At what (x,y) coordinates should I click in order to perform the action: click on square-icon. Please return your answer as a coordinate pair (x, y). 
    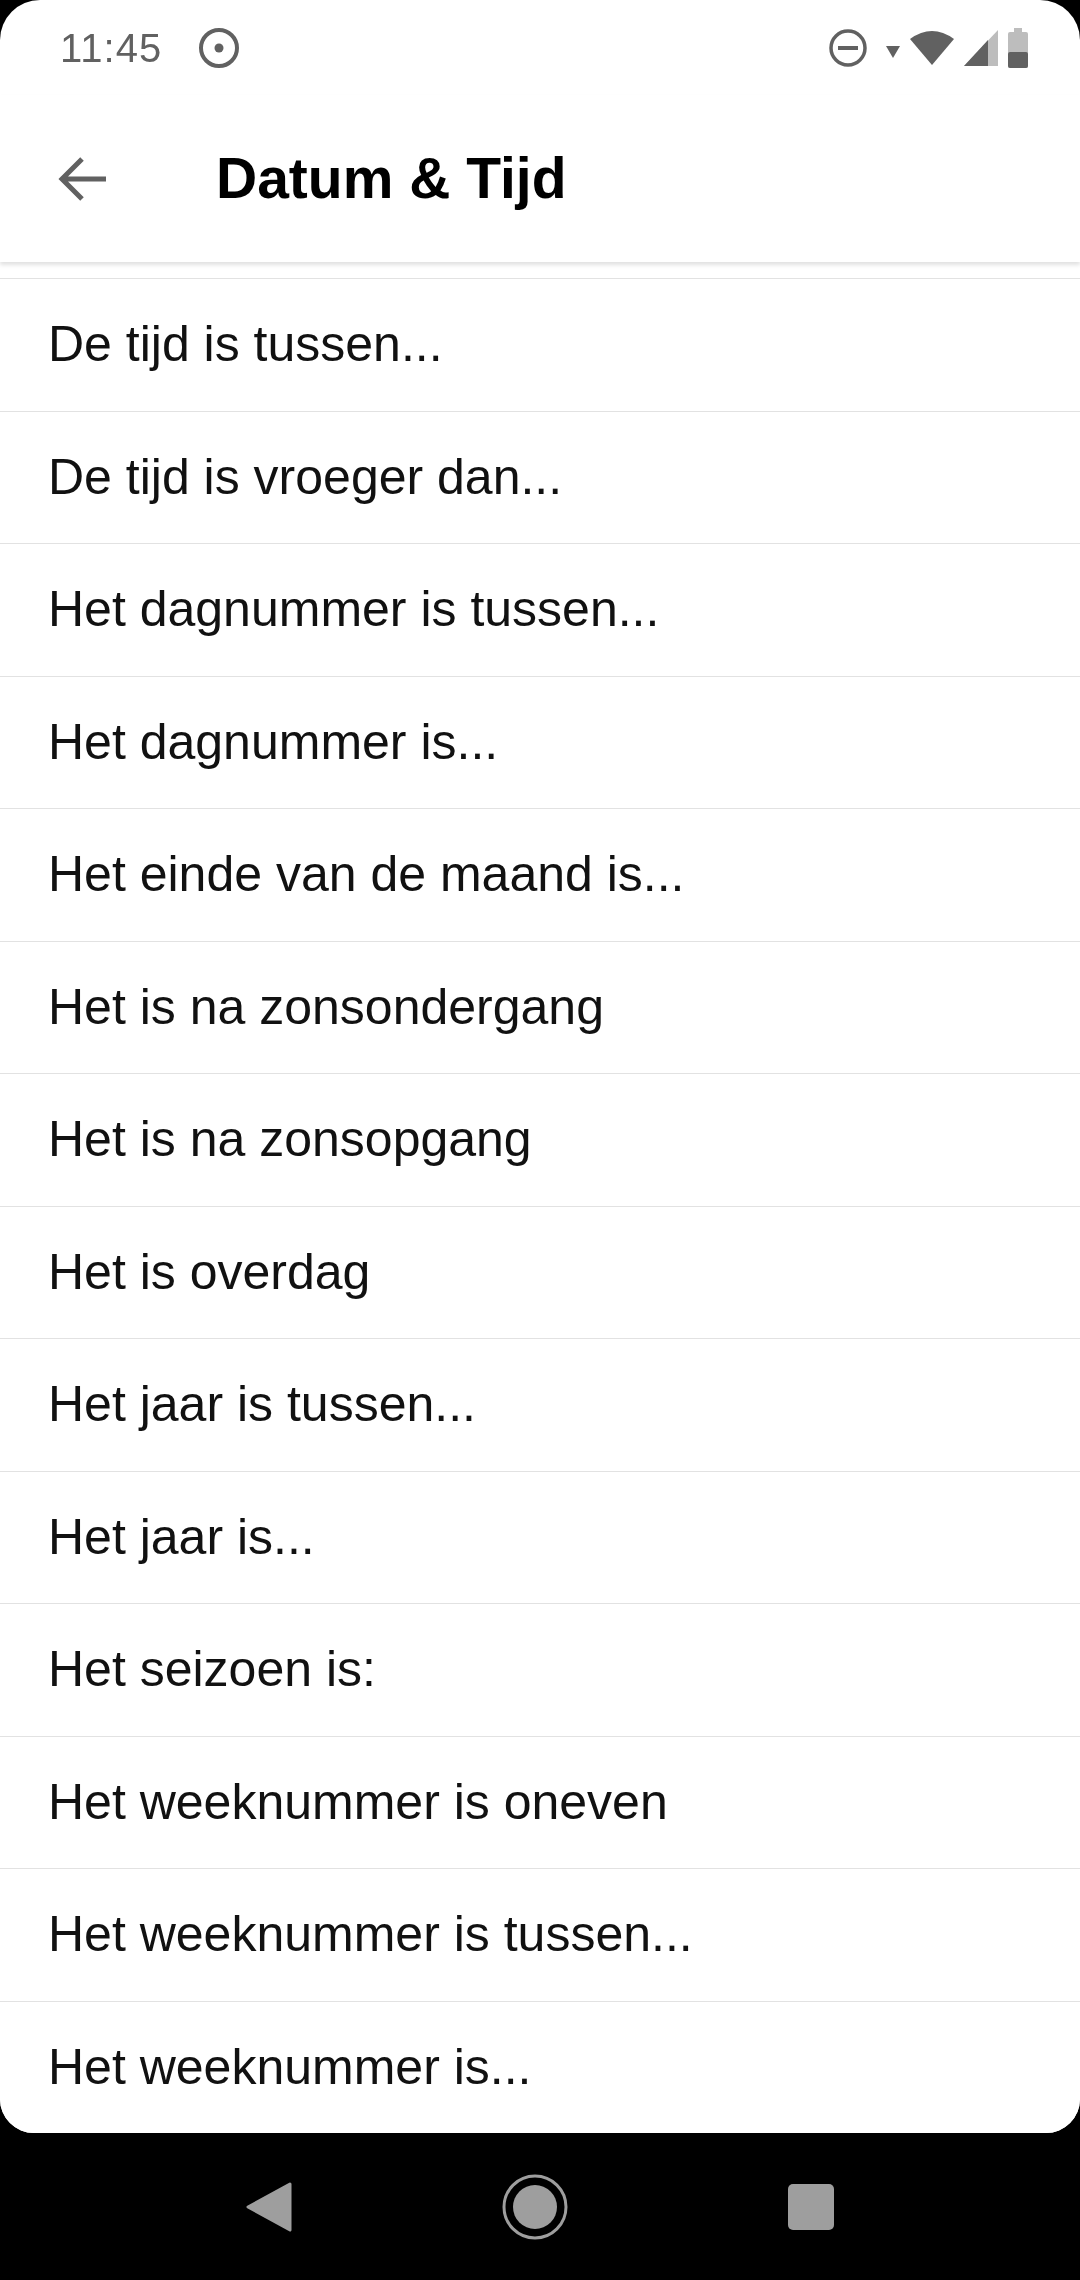
    Looking at the image, I should click on (811, 2206).